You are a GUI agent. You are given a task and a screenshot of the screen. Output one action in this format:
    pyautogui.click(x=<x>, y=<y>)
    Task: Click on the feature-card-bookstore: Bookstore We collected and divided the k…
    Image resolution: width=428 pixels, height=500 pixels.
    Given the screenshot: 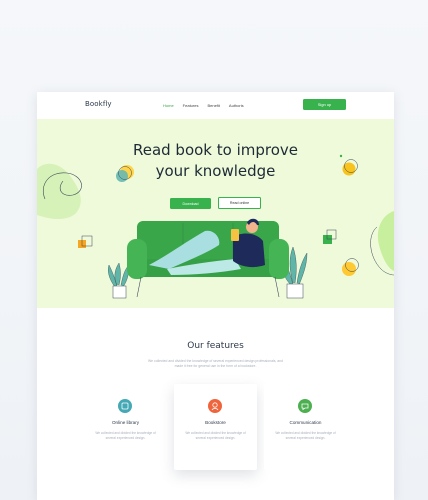 What is the action you would take?
    pyautogui.click(x=215, y=427)
    